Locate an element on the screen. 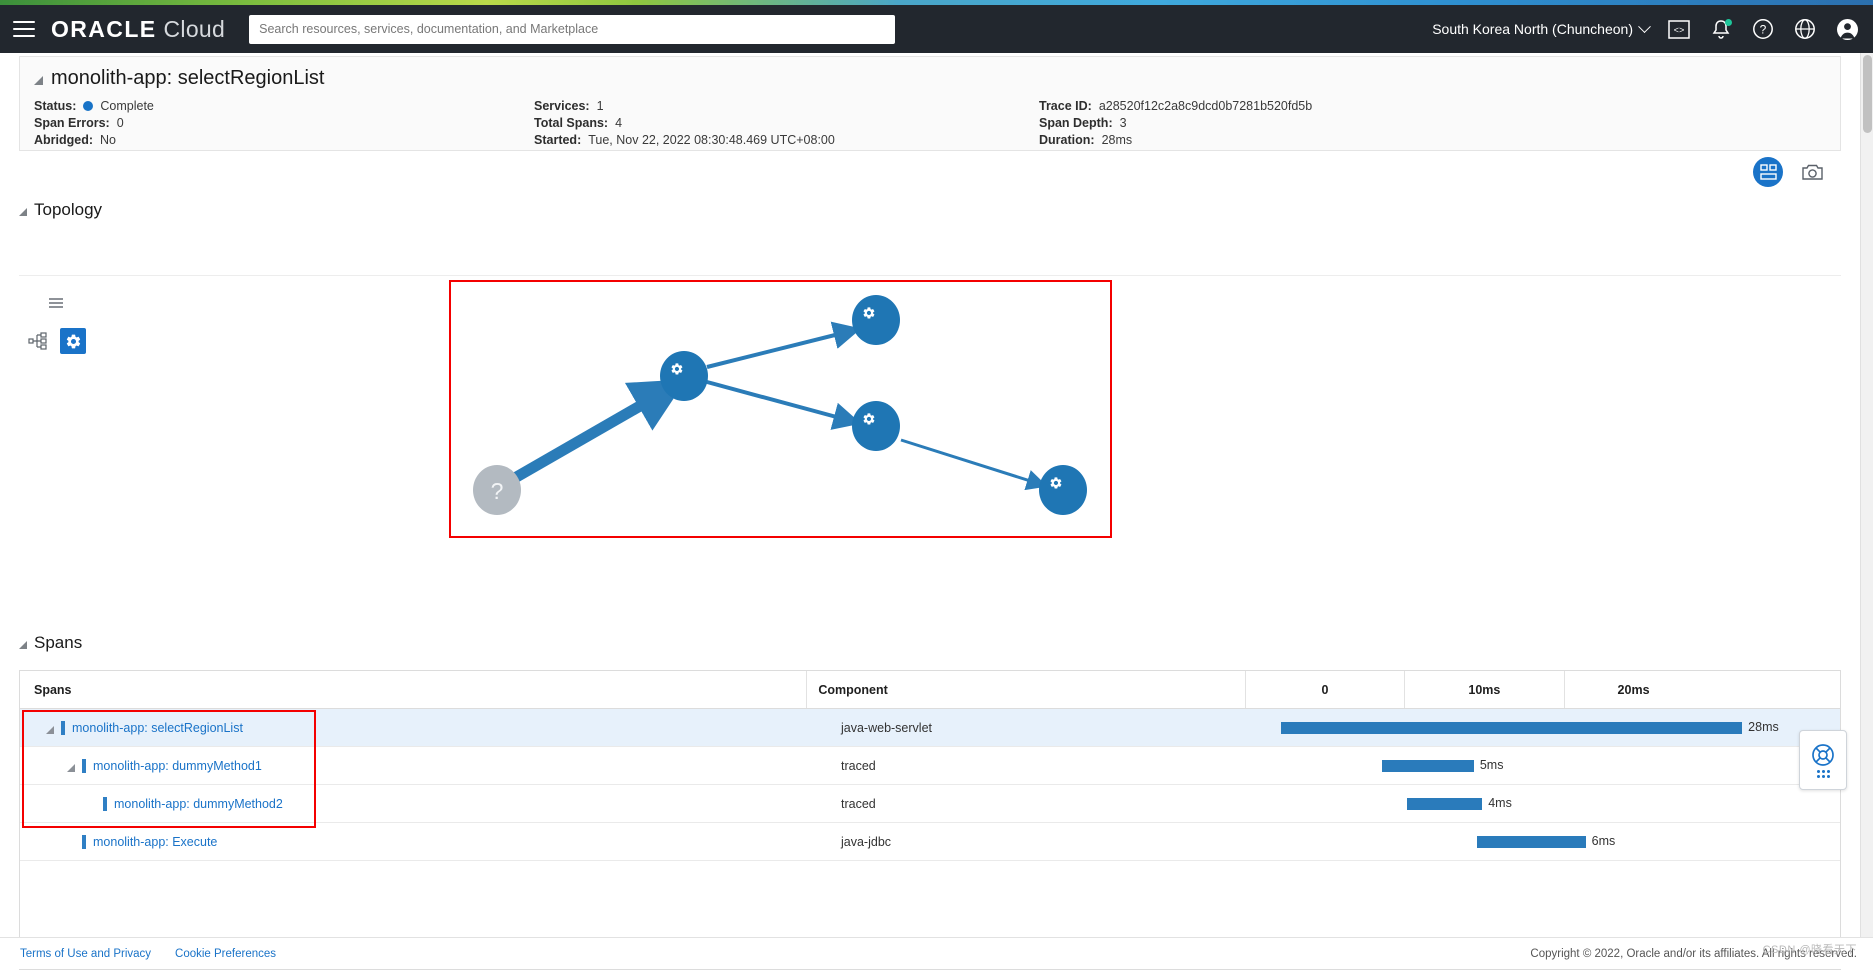 This screenshot has width=1873, height=970. detail-services: Services: 1 is located at coordinates (786, 106).